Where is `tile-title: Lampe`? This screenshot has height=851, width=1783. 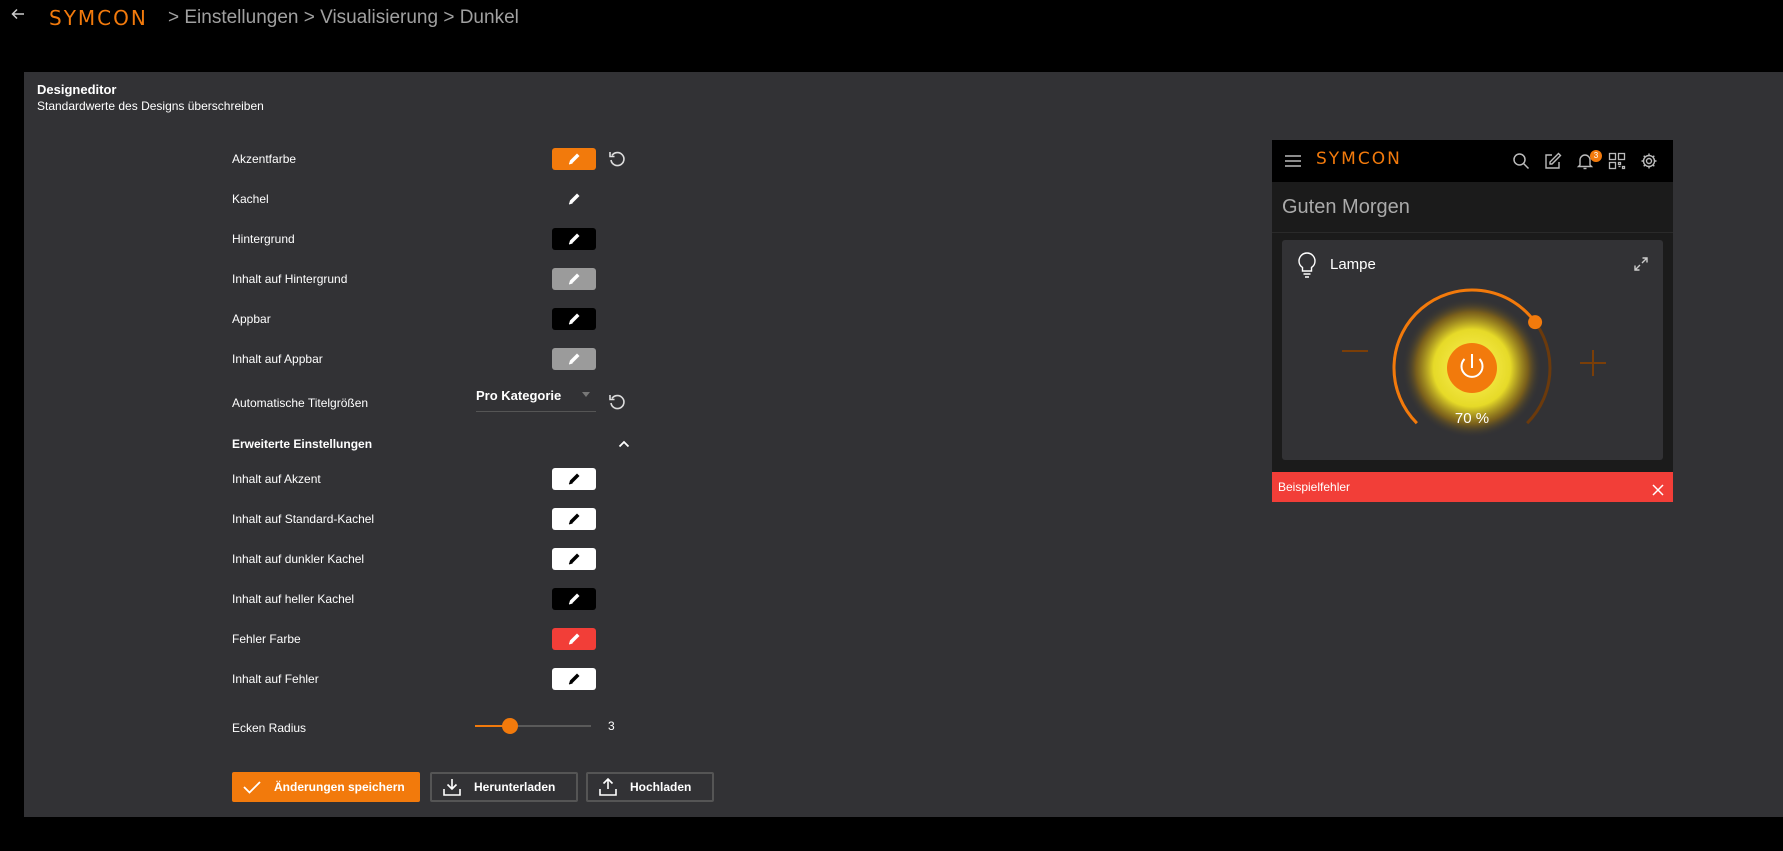 tile-title: Lampe is located at coordinates (1353, 264).